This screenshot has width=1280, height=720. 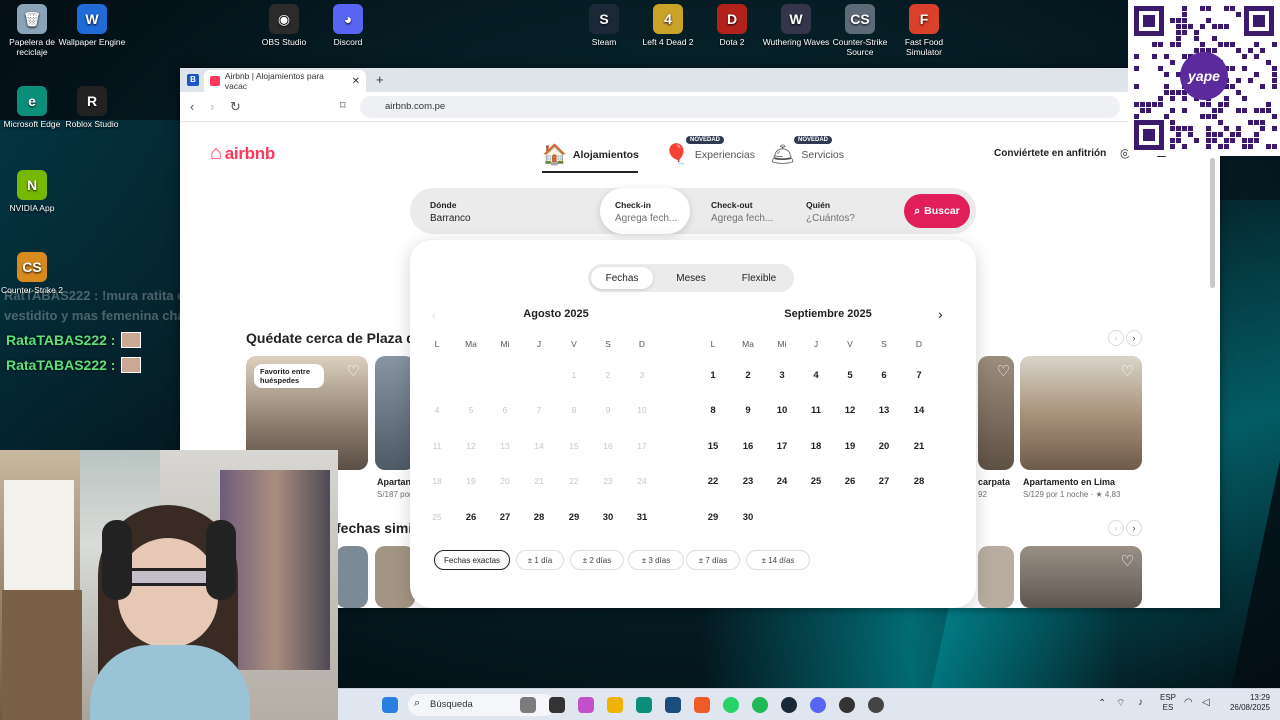 What do you see at coordinates (586, 705) in the screenshot?
I see `copilot-icon` at bounding box center [586, 705].